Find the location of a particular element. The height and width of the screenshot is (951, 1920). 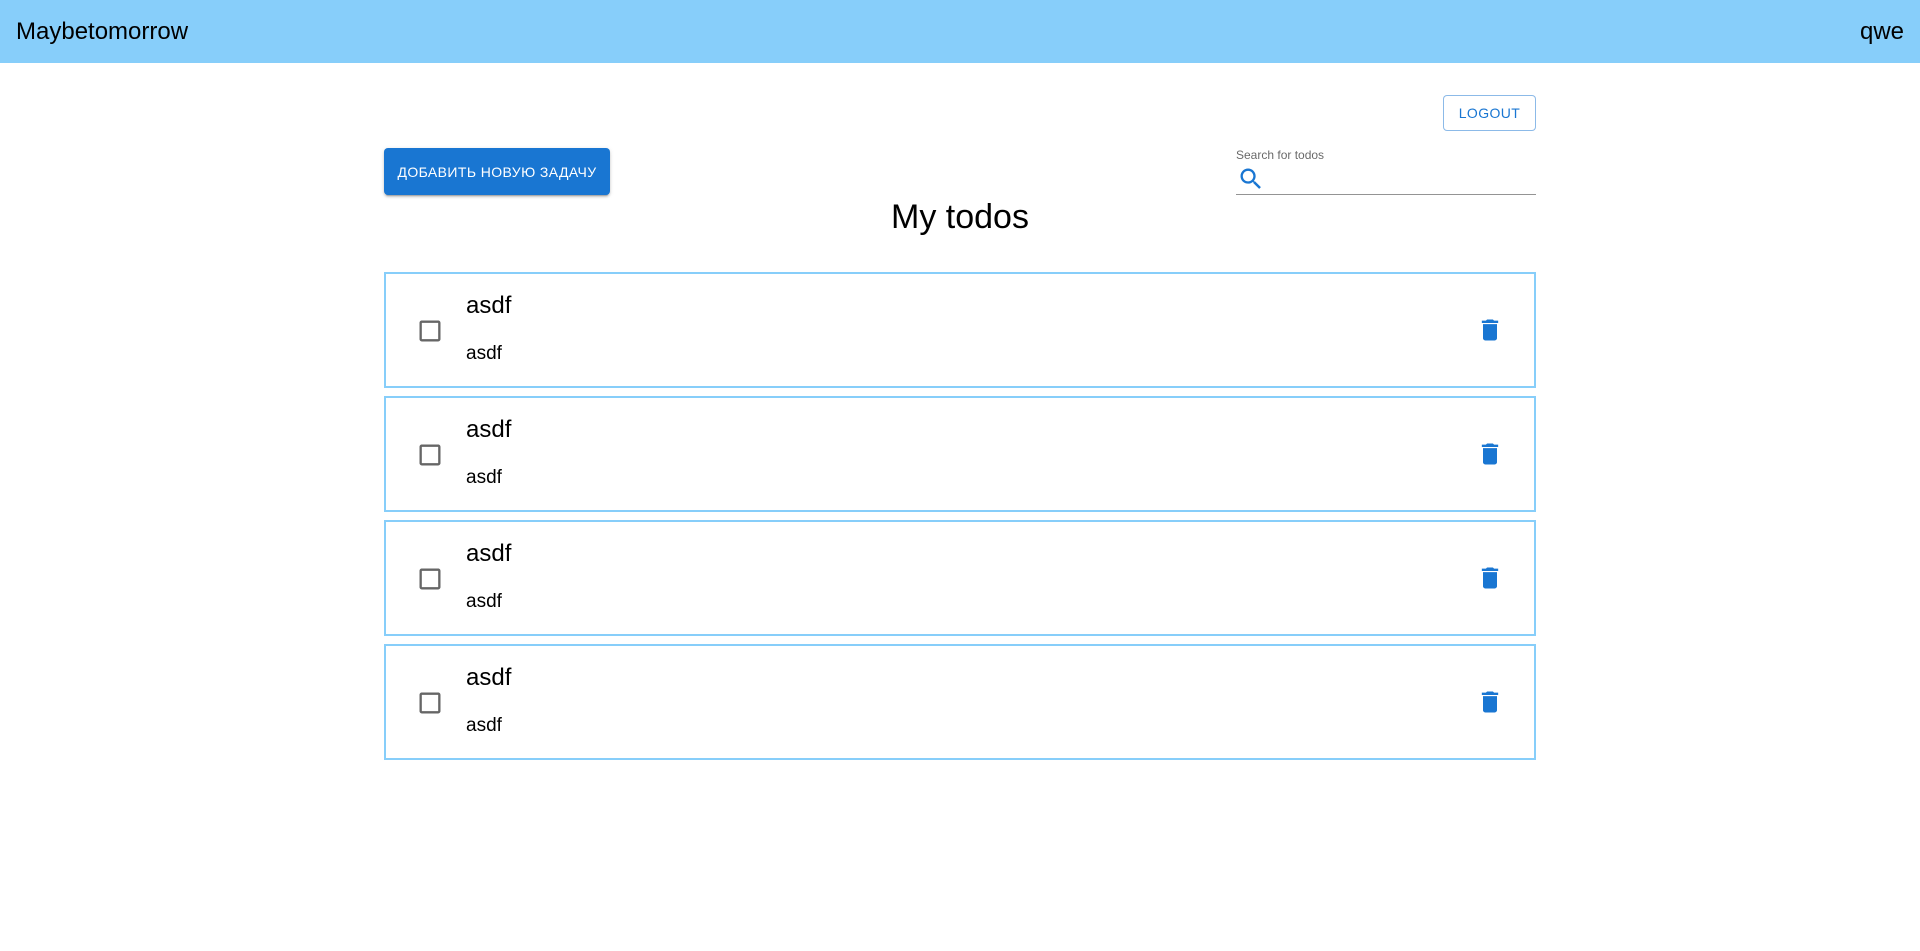

search-field: Search for todos is located at coordinates (1386, 172).